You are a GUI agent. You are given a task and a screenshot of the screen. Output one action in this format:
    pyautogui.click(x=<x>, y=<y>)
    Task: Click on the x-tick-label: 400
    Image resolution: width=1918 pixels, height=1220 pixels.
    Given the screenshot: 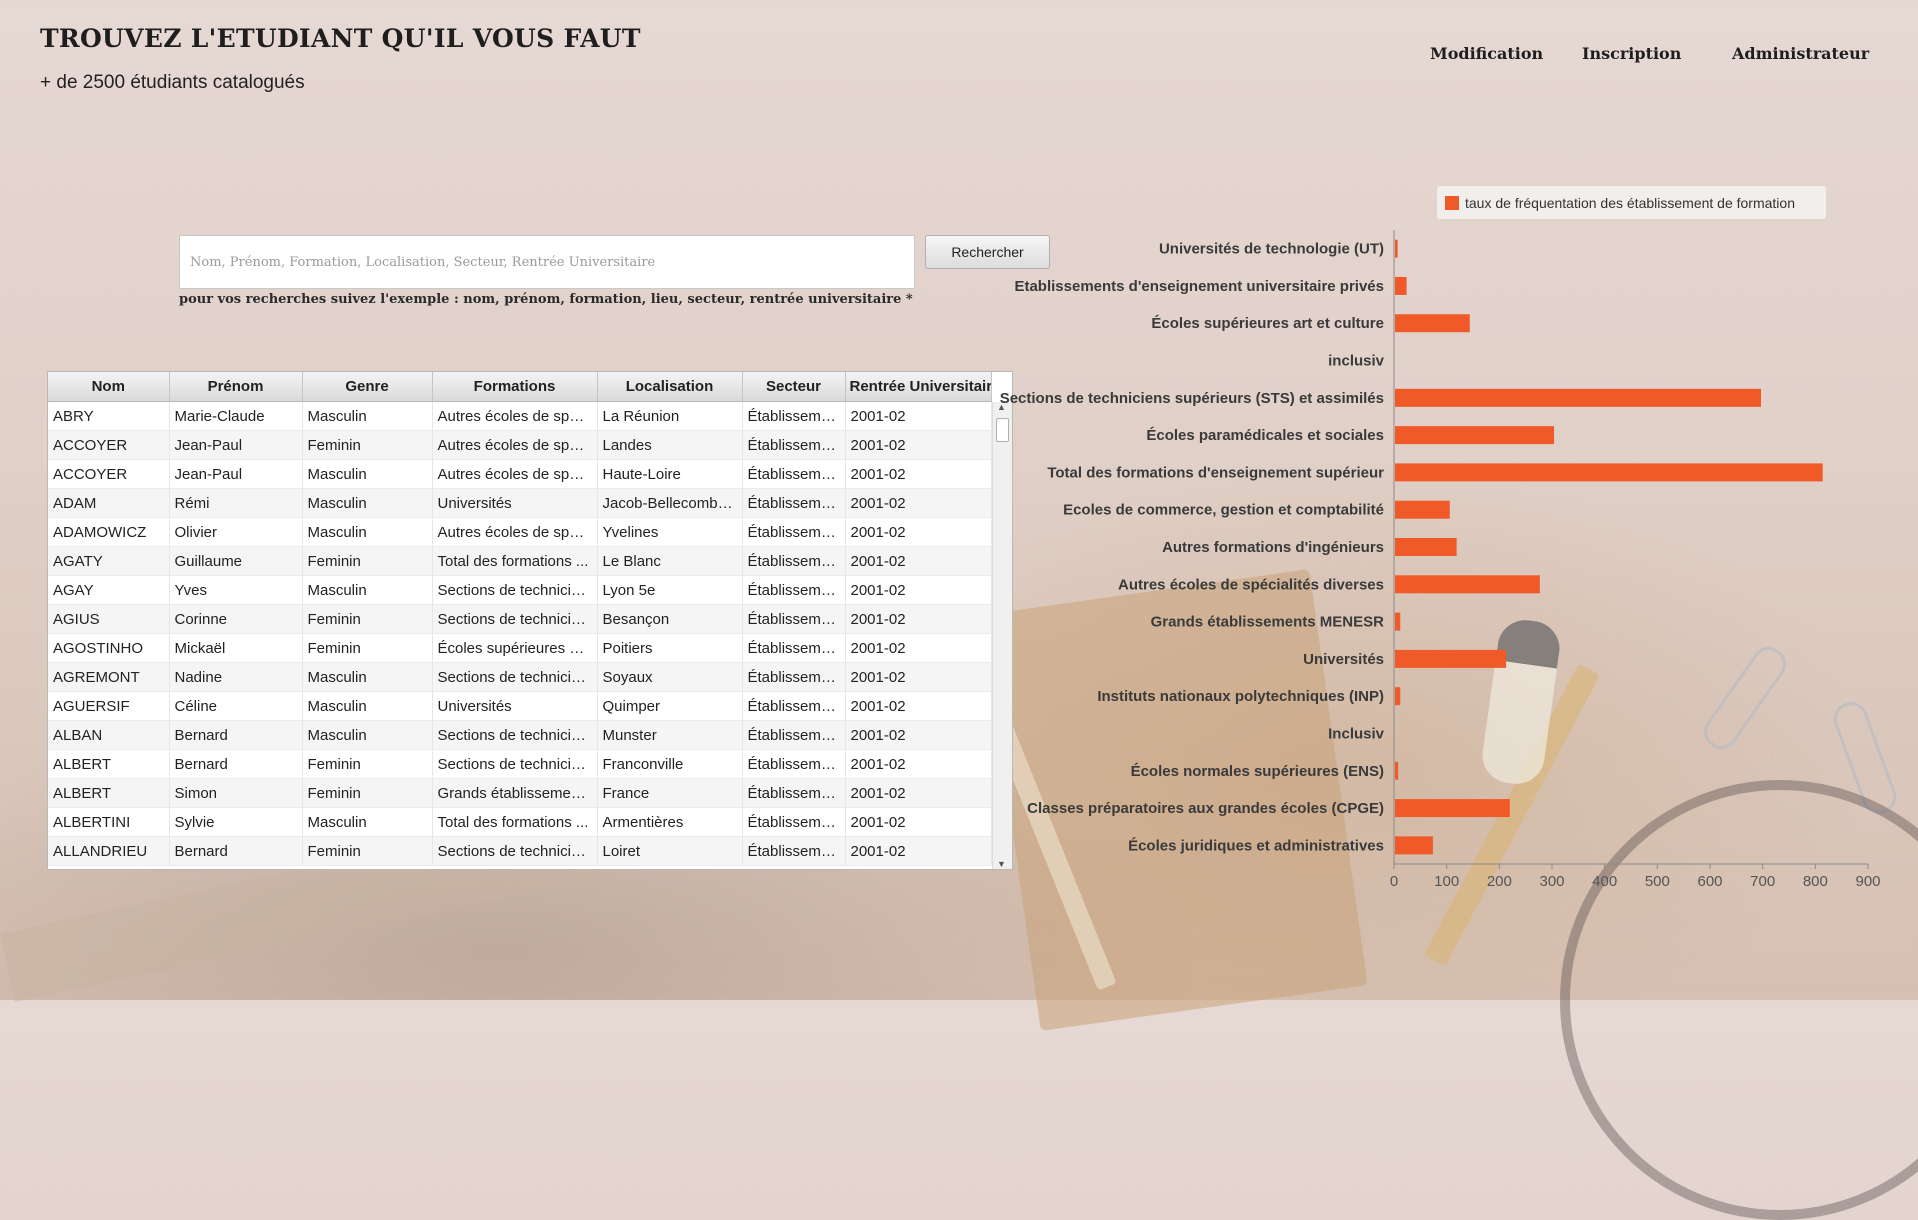 What is the action you would take?
    pyautogui.click(x=1604, y=881)
    